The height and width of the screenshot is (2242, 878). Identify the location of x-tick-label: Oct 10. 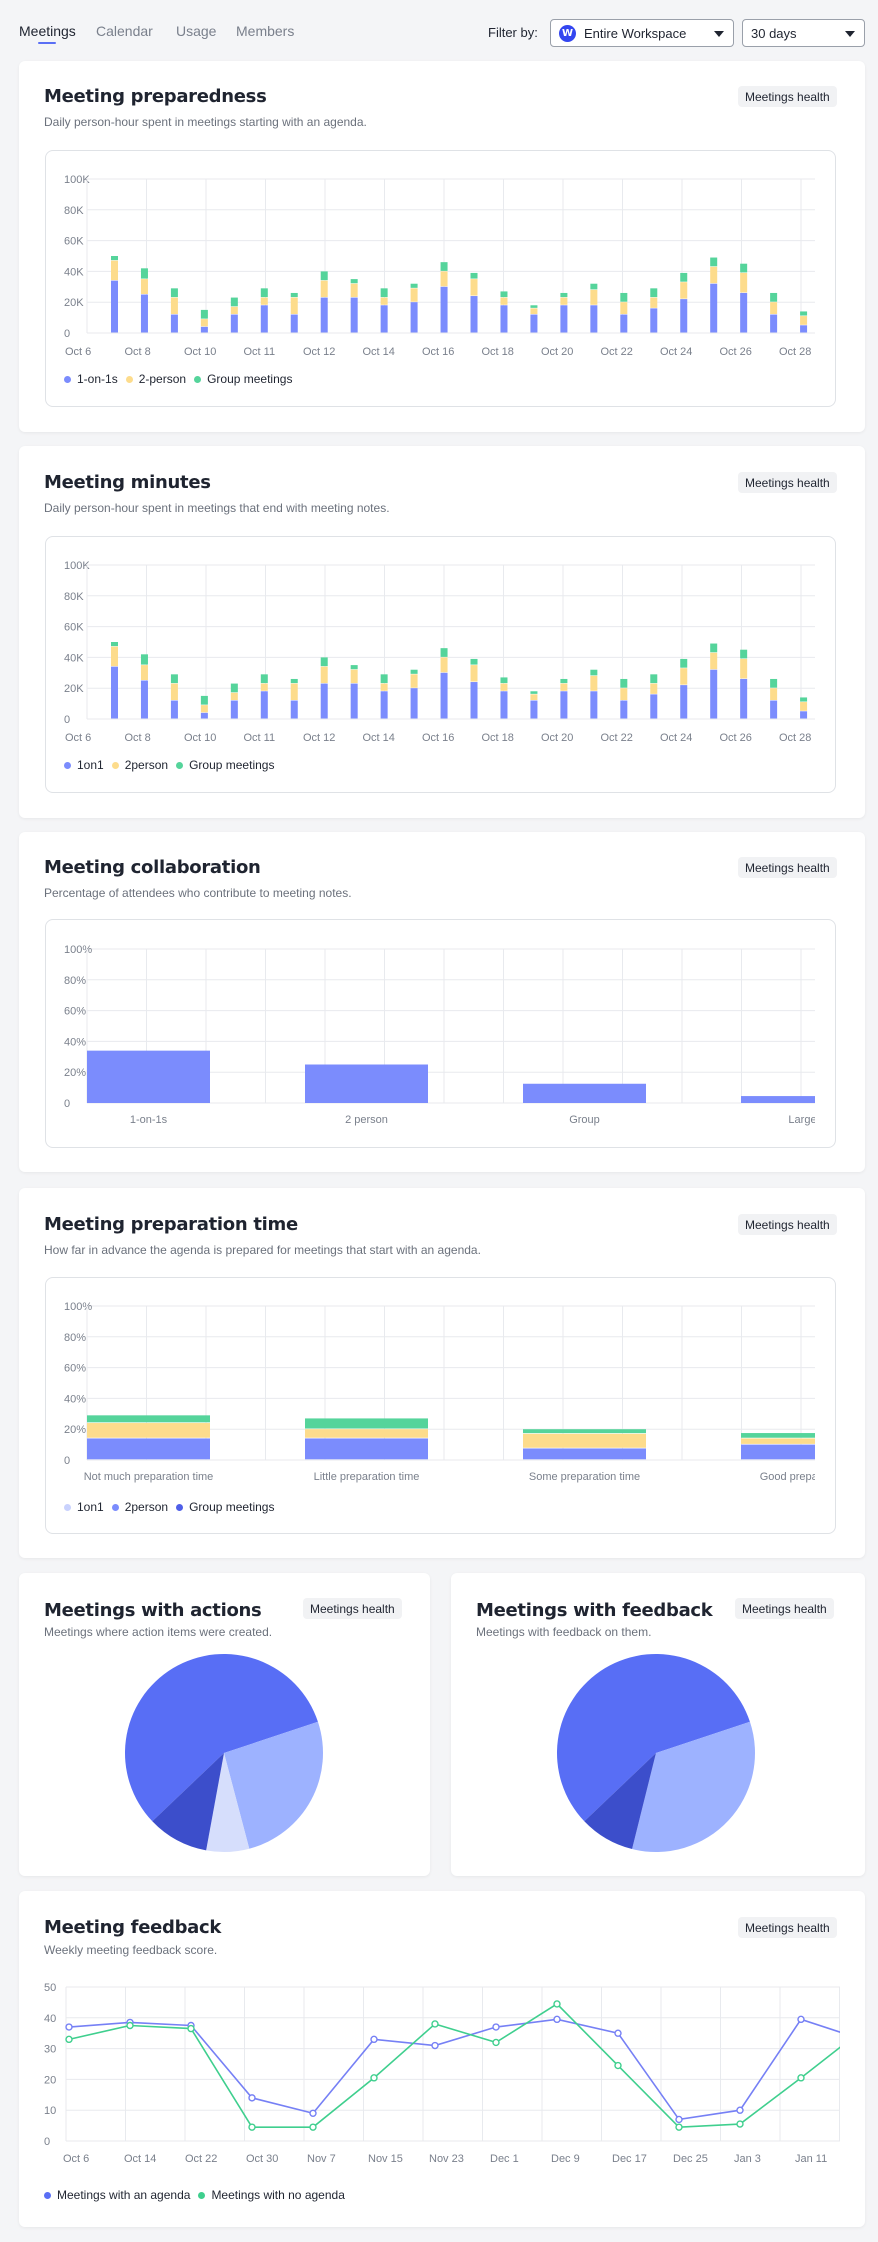
(200, 352).